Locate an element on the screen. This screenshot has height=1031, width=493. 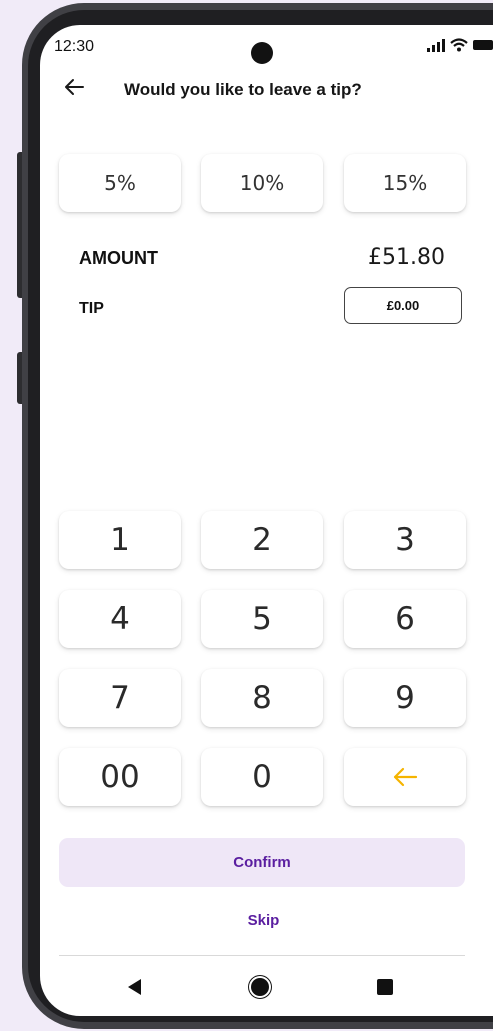
keypad-key-1: 1 is located at coordinates (120, 540).